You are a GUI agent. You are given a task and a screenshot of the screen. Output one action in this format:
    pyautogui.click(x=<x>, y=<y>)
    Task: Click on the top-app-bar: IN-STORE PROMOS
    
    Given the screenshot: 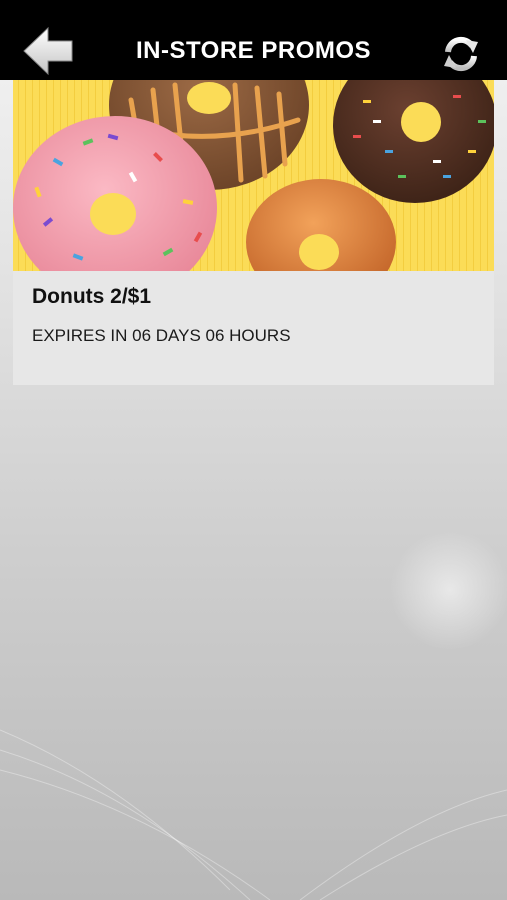 What is the action you would take?
    pyautogui.click(x=253, y=40)
    